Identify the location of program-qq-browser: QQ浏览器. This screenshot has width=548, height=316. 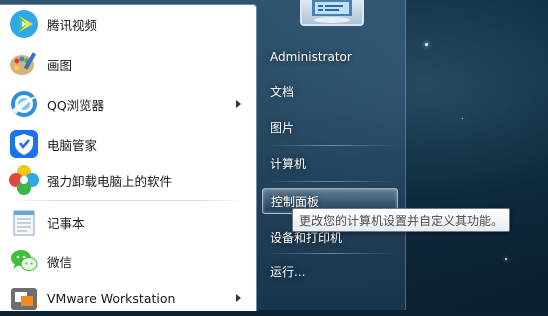
(128, 104).